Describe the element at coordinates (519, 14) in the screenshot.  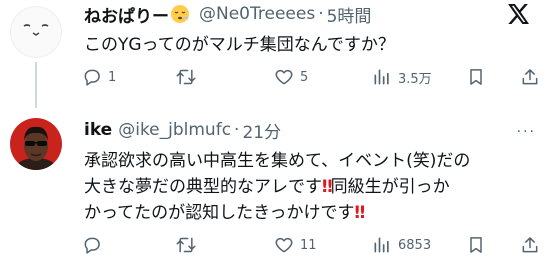
I see `x-logo-icon` at that location.